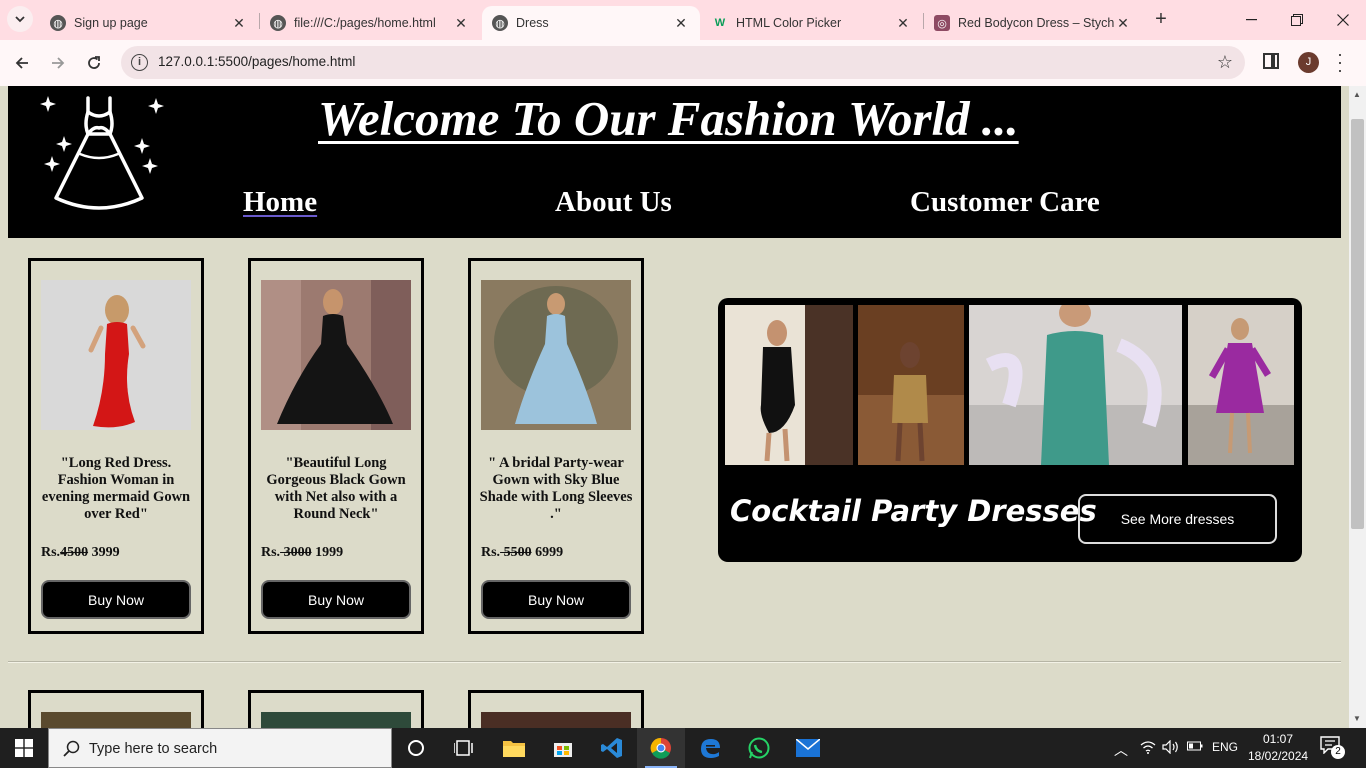 The width and height of the screenshot is (1366, 768). What do you see at coordinates (220, 748) in the screenshot?
I see `taskbar-search-box: Type here to search` at bounding box center [220, 748].